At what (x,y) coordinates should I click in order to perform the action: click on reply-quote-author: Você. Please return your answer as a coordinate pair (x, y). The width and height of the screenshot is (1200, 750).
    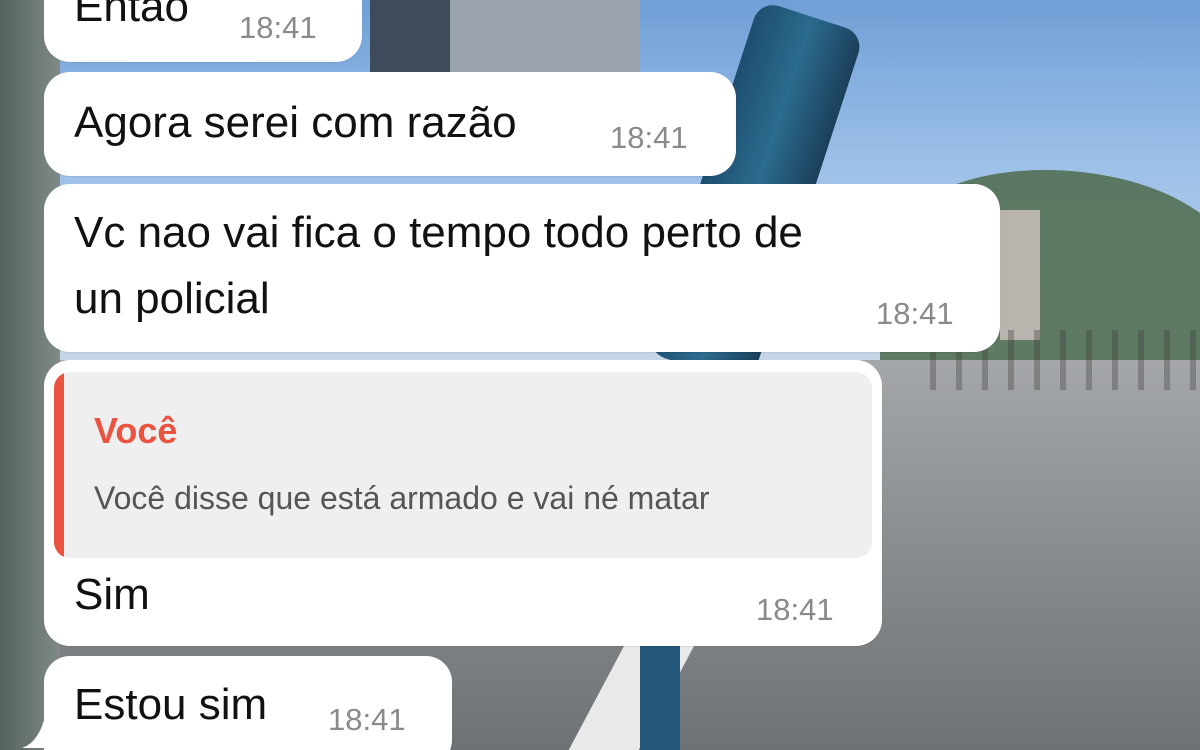
    Looking at the image, I should click on (136, 430).